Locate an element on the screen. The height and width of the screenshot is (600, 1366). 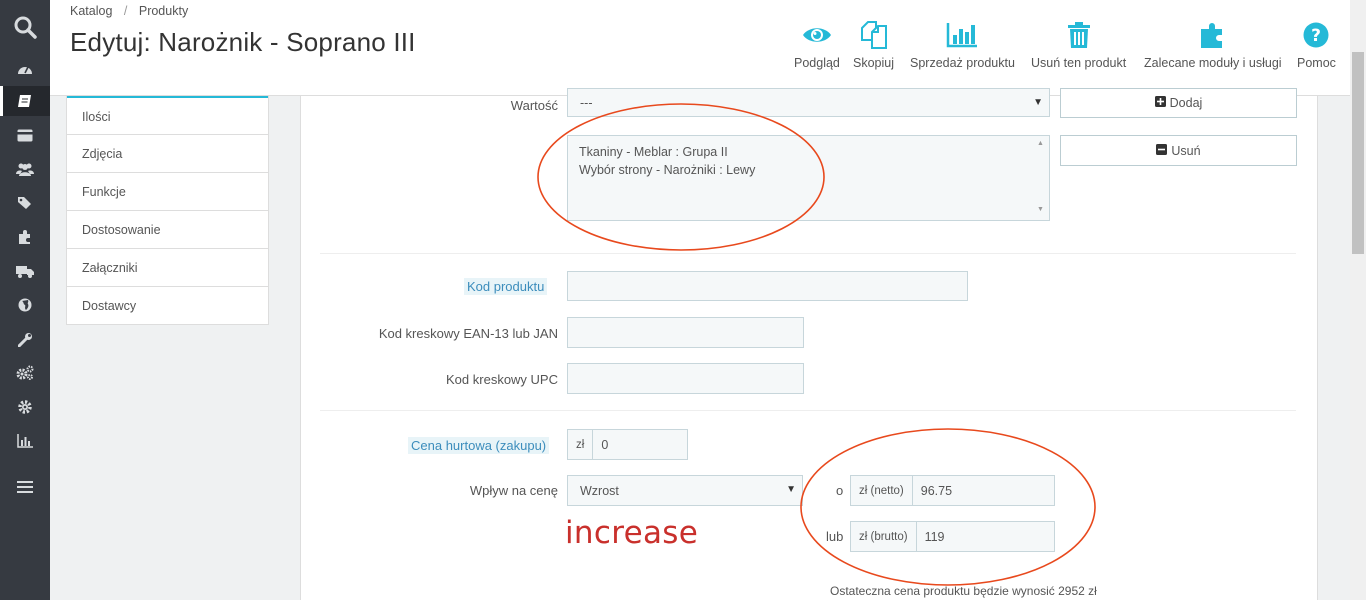
delete-product-label: Usuń ten produkt is located at coordinates (1079, 63).